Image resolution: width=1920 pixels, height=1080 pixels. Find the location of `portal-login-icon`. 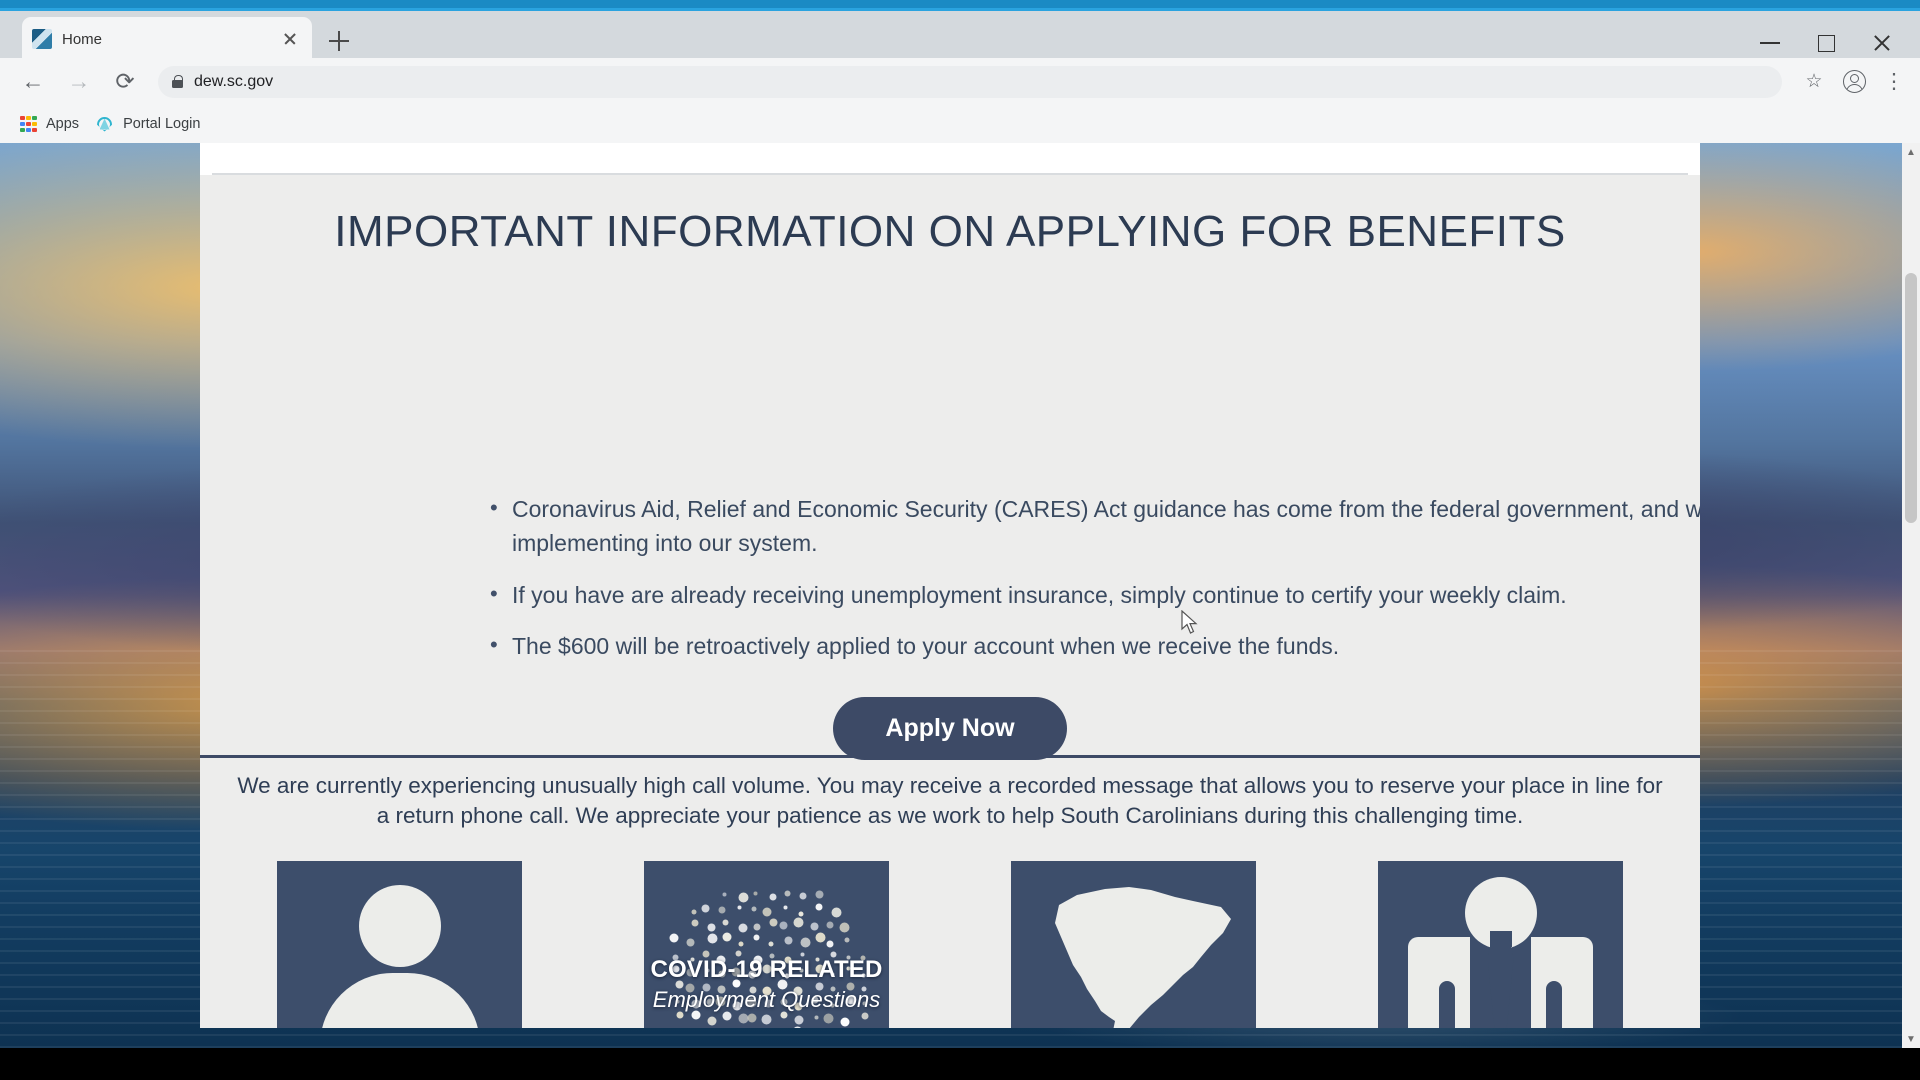

portal-login-icon is located at coordinates (104, 124).